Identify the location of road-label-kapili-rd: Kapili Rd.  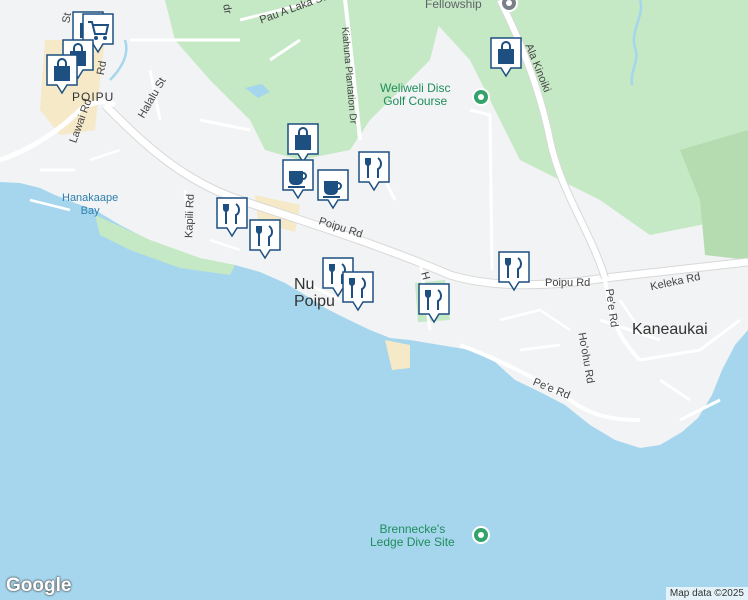
(190, 216).